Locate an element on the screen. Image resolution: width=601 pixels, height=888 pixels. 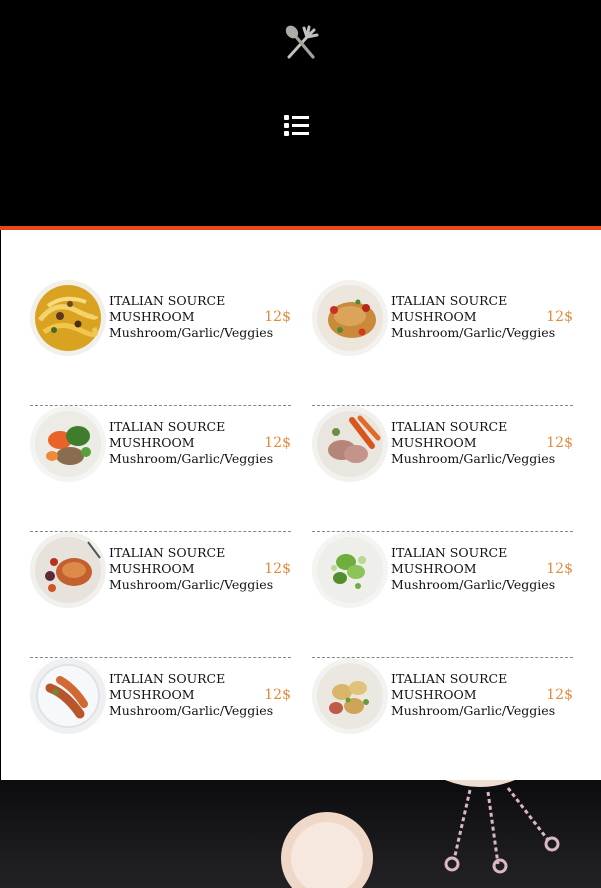
sausage-dish-image is located at coordinates (68, 696).